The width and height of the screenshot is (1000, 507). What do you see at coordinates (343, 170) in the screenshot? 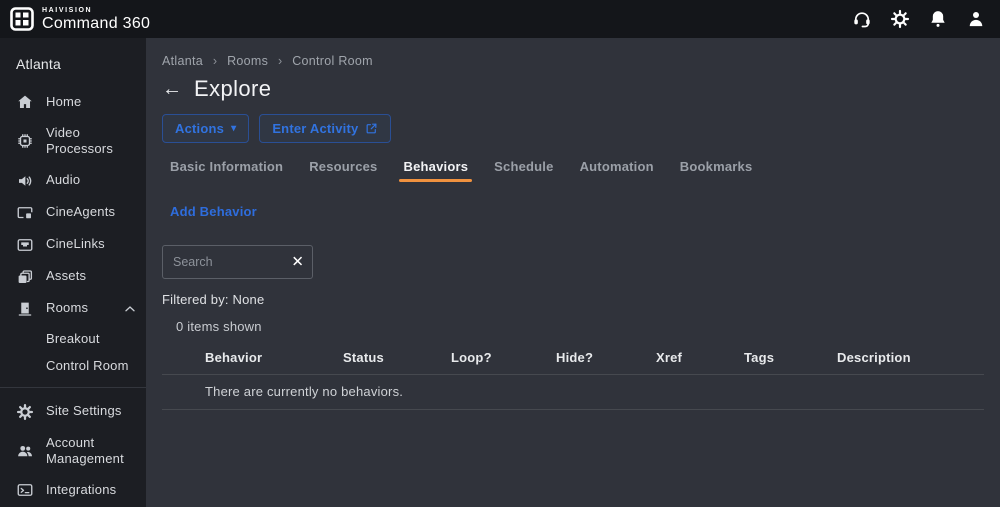
I see `tab-resources: Resources` at bounding box center [343, 170].